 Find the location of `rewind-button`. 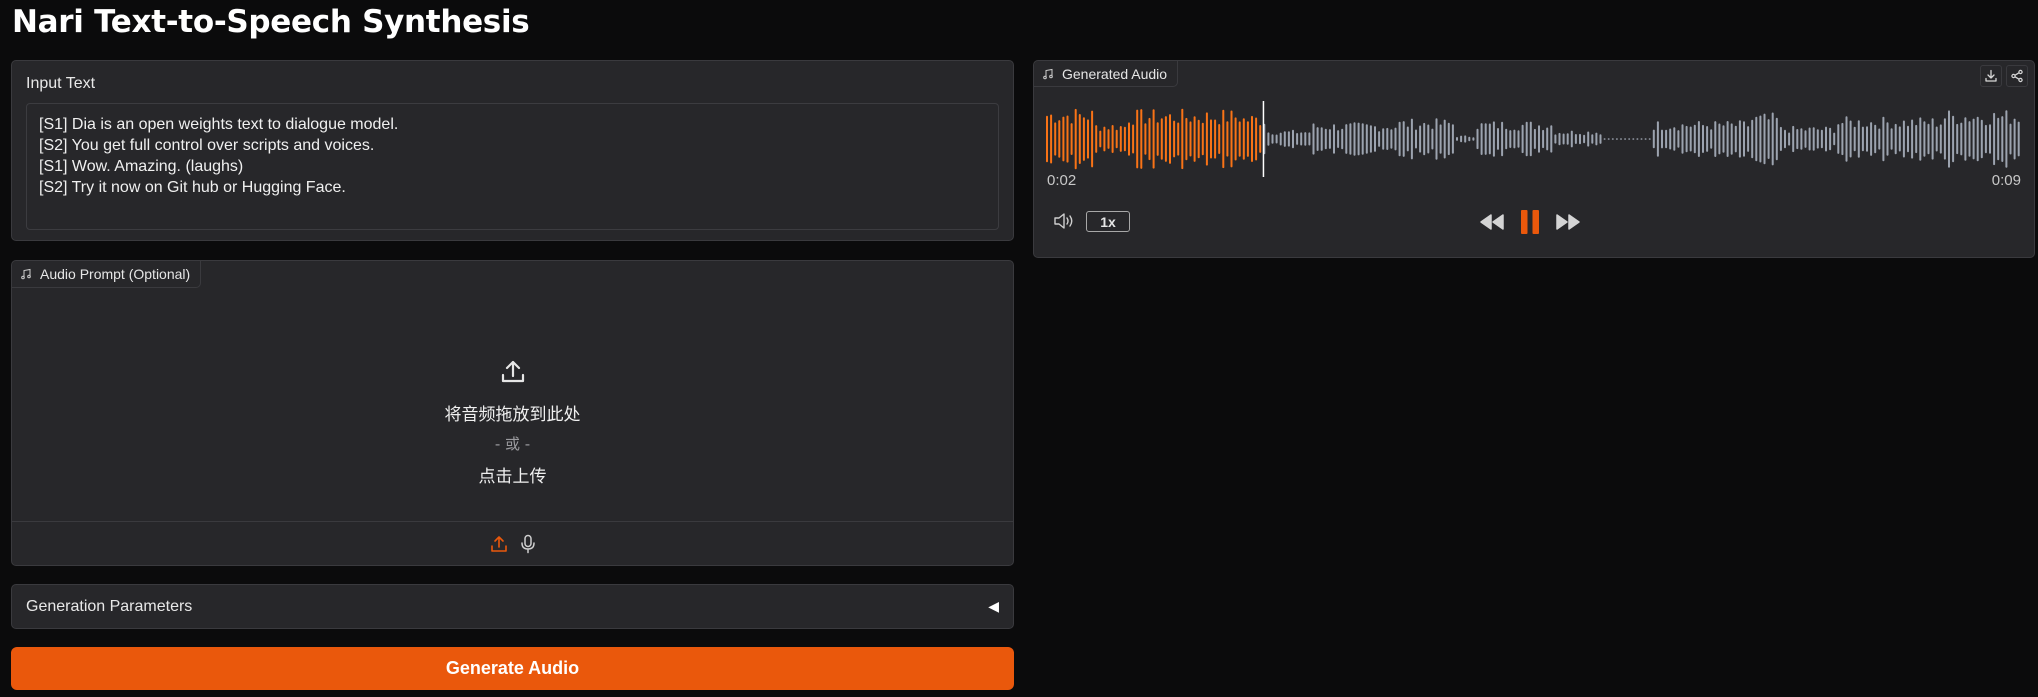

rewind-button is located at coordinates (1492, 222).